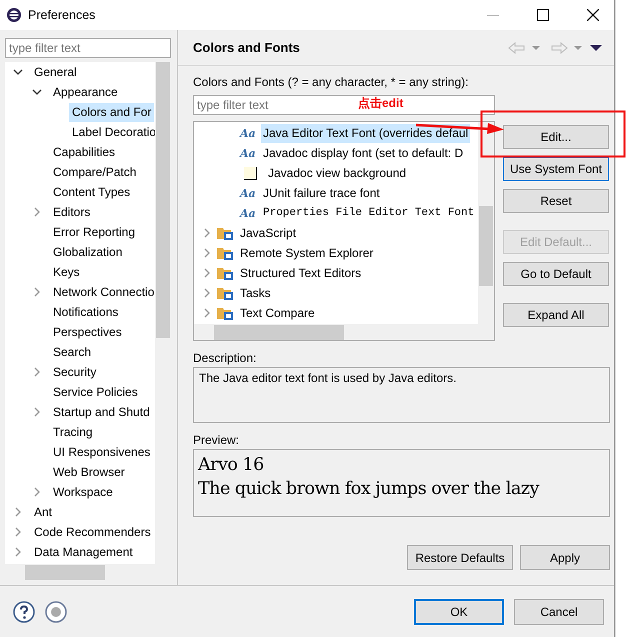  I want to click on tree-item: Perspectives, so click(87, 332).